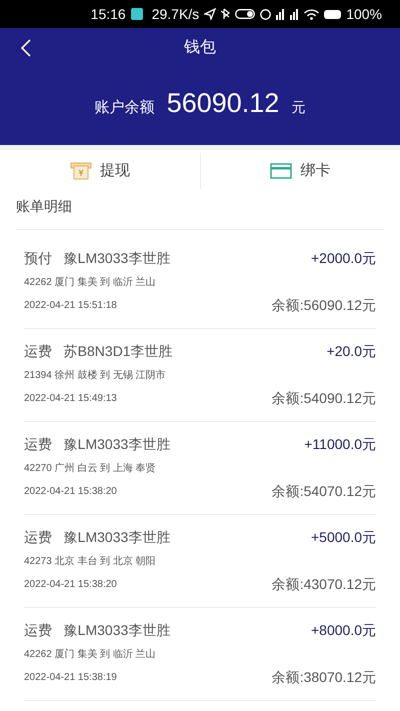 Image resolution: width=400 pixels, height=711 pixels. Describe the element at coordinates (210, 14) in the screenshot. I see `location-arrow-icon` at that location.